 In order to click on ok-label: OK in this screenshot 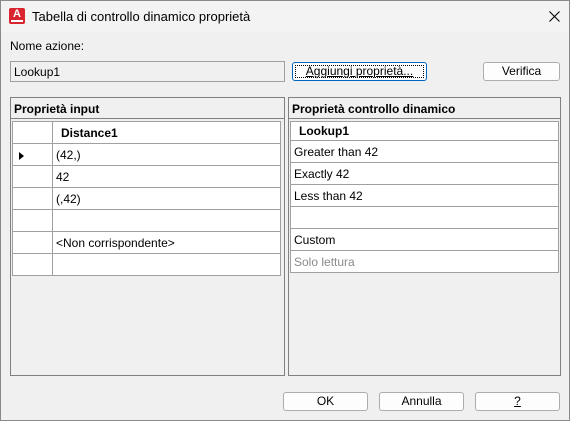, I will do `click(325, 401)`.